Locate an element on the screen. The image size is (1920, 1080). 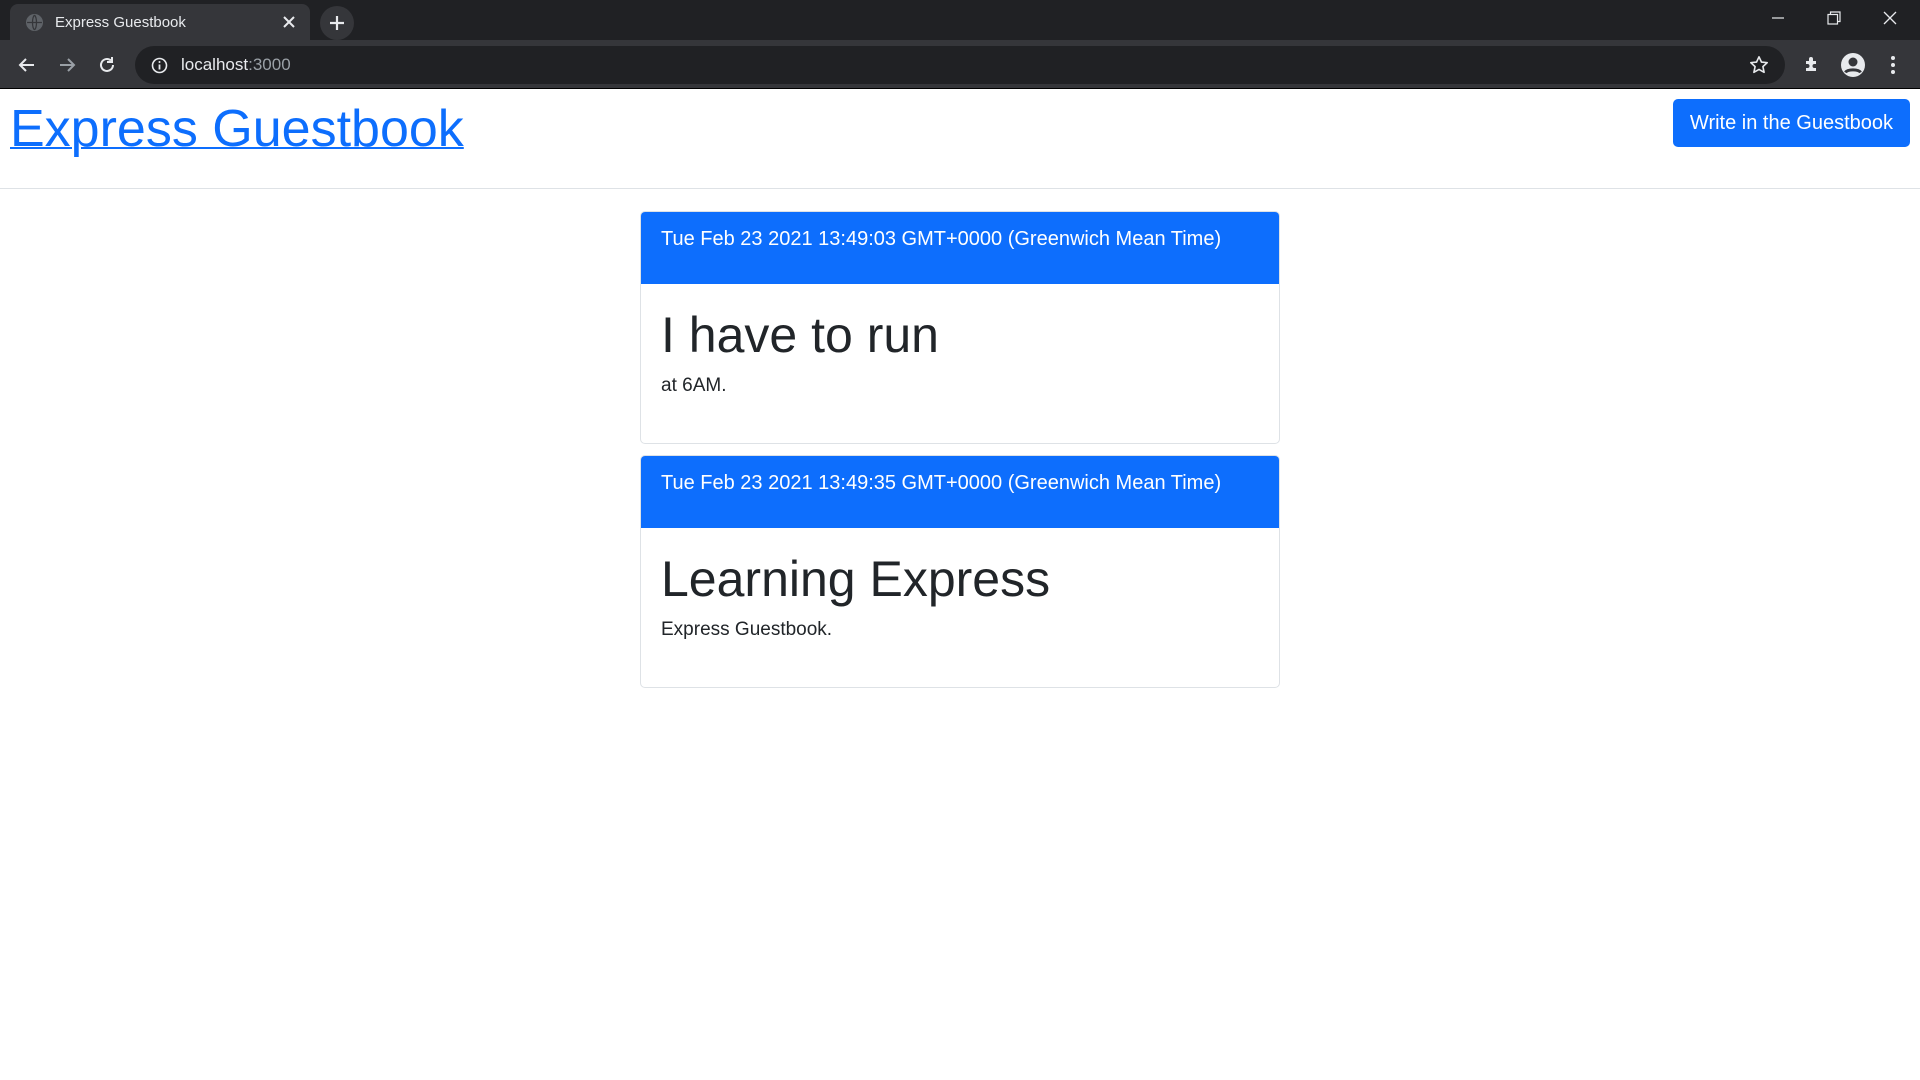
address-bar: localhost:3000 is located at coordinates (960, 65).